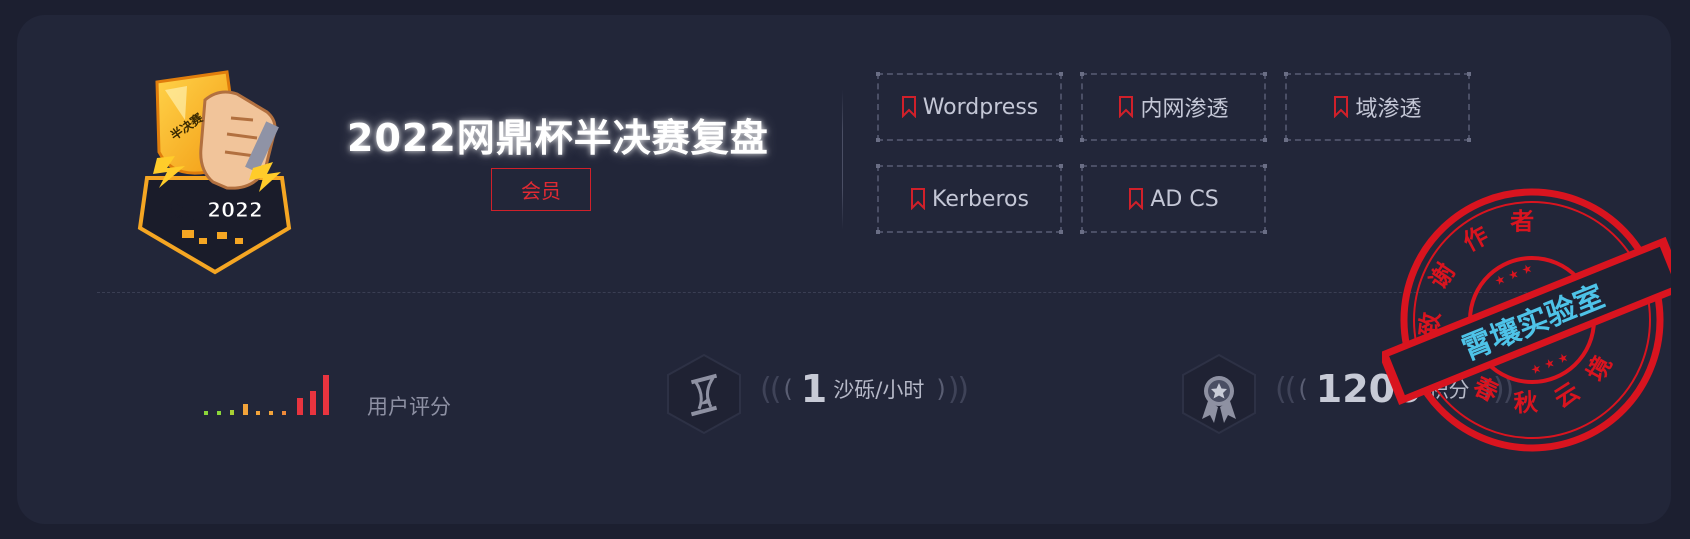 Image resolution: width=1690 pixels, height=539 pixels. I want to click on tag-kerberos: Kerberos, so click(969, 199).